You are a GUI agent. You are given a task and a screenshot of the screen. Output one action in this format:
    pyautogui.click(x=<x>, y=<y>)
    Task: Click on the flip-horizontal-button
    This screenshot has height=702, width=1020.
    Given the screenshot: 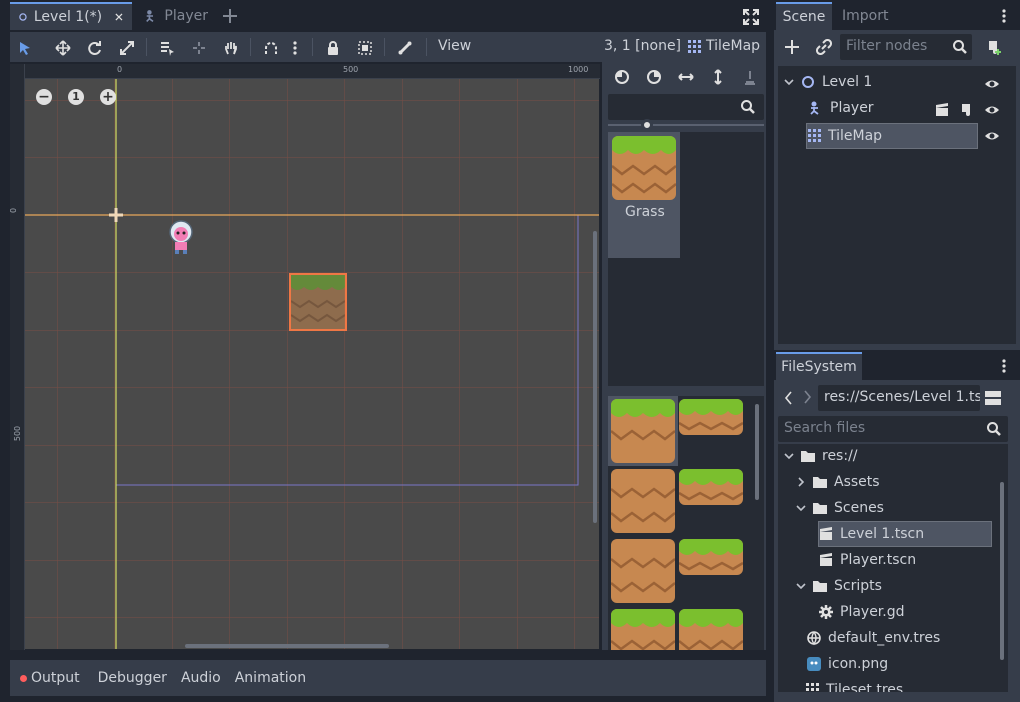 What is the action you would take?
    pyautogui.click(x=686, y=77)
    